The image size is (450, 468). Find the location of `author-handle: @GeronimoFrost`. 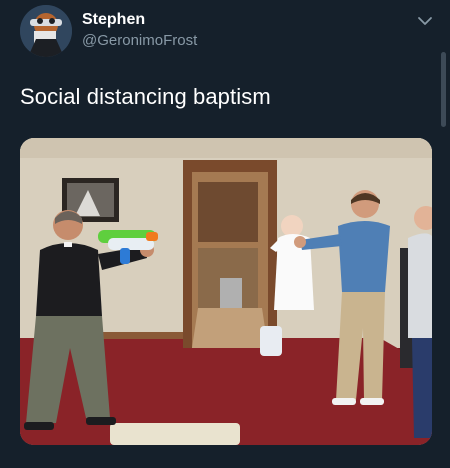

author-handle: @GeronimoFrost is located at coordinates (139, 40).